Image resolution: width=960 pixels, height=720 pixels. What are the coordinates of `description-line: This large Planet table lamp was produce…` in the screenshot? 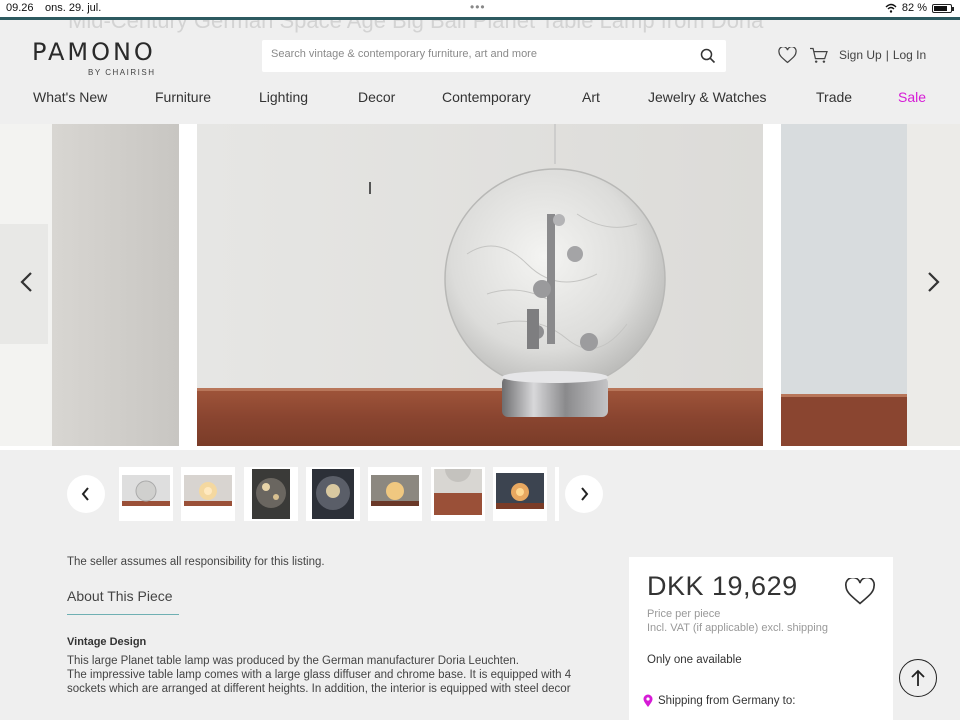 It's located at (293, 661).